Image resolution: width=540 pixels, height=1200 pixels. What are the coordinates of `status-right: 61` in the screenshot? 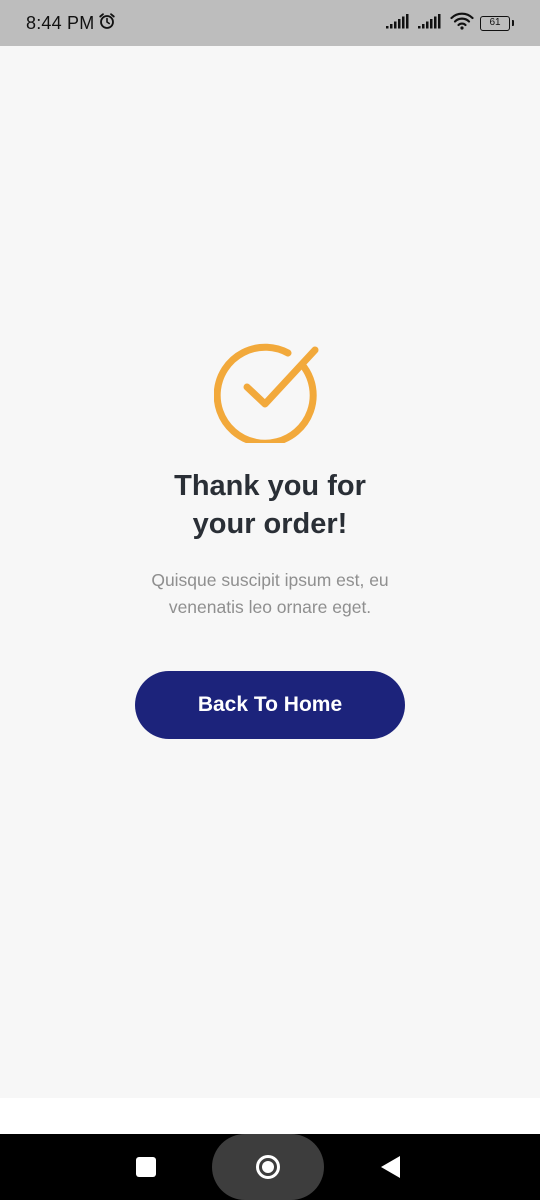 It's located at (450, 23).